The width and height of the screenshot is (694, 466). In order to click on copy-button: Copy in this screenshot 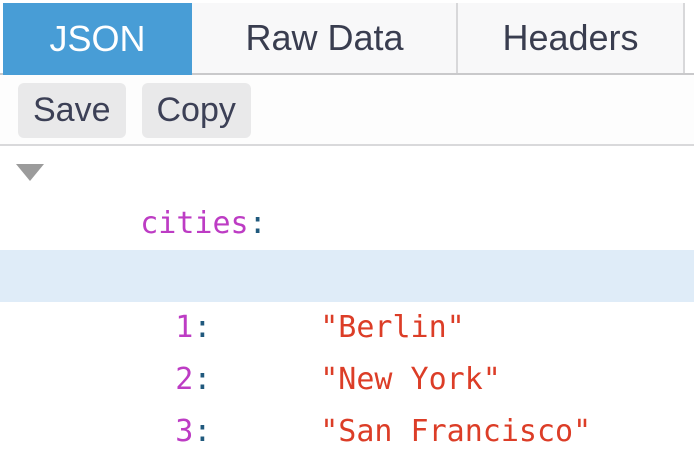, I will do `click(196, 110)`.